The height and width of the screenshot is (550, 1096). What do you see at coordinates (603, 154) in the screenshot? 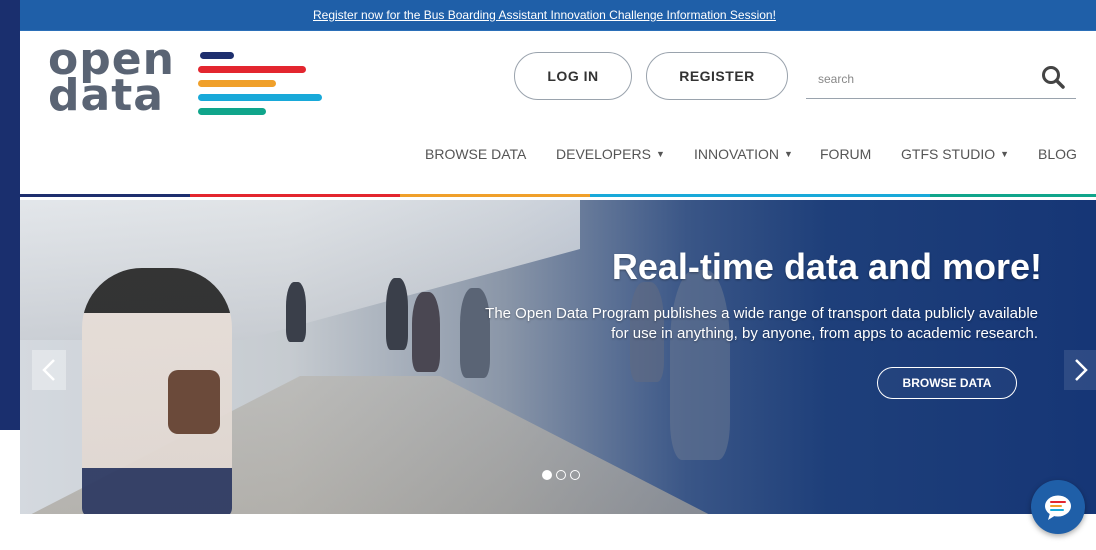
I see `nav-developers-label: DEVELOPERS` at bounding box center [603, 154].